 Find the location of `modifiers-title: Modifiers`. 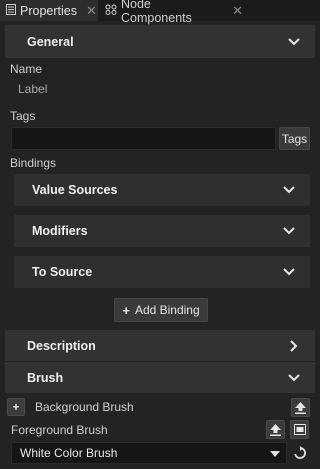

modifiers-title: Modifiers is located at coordinates (60, 231).